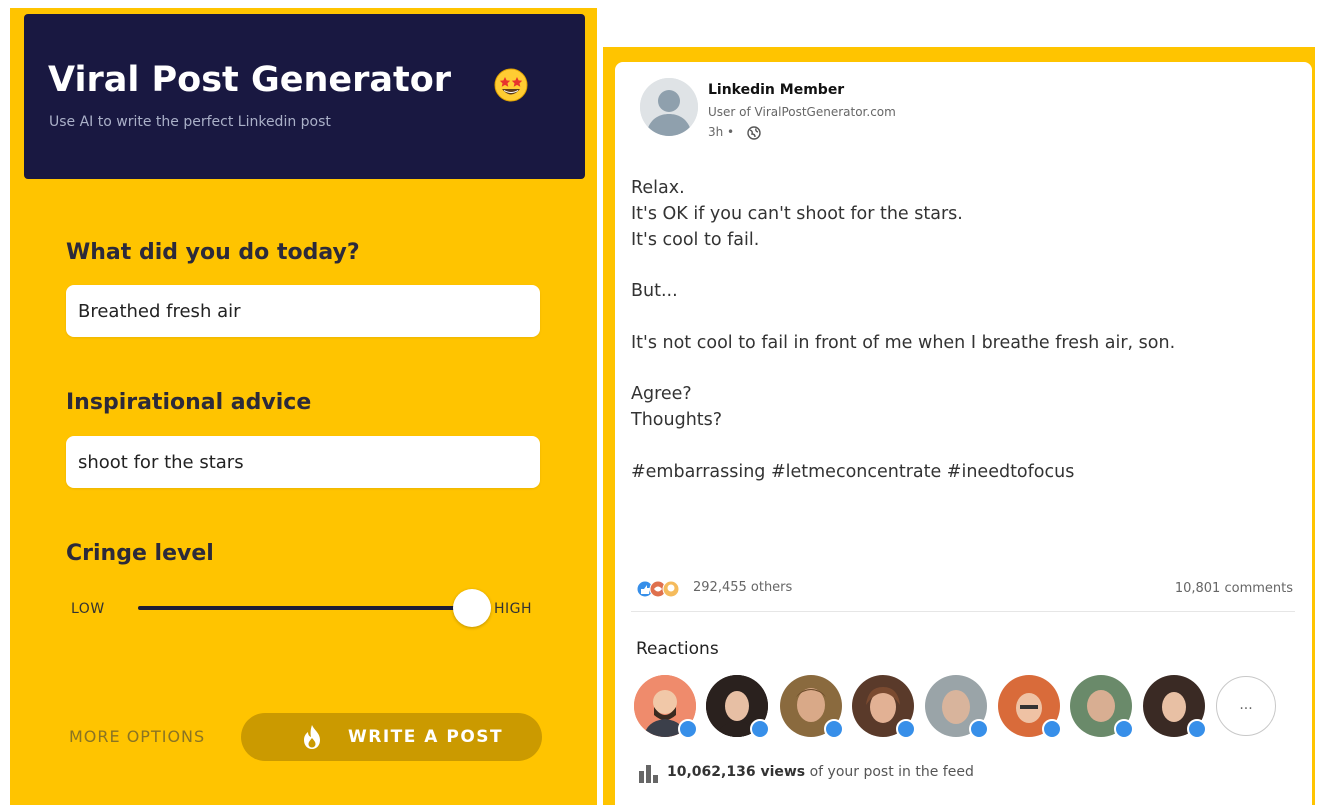 The width and height of the screenshot is (1323, 805). What do you see at coordinates (189, 402) in the screenshot?
I see `question-inspirational-advice: Inspirational advice` at bounding box center [189, 402].